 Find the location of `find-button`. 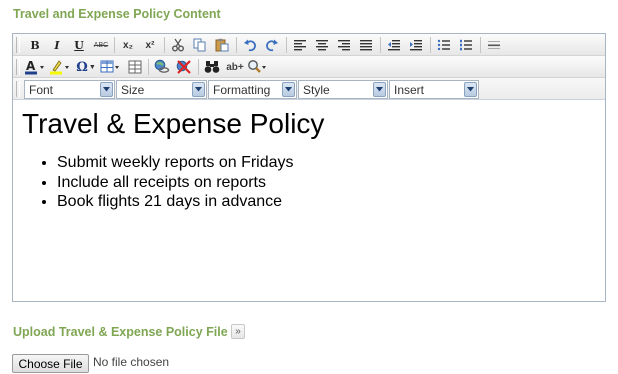

find-button is located at coordinates (212, 67).